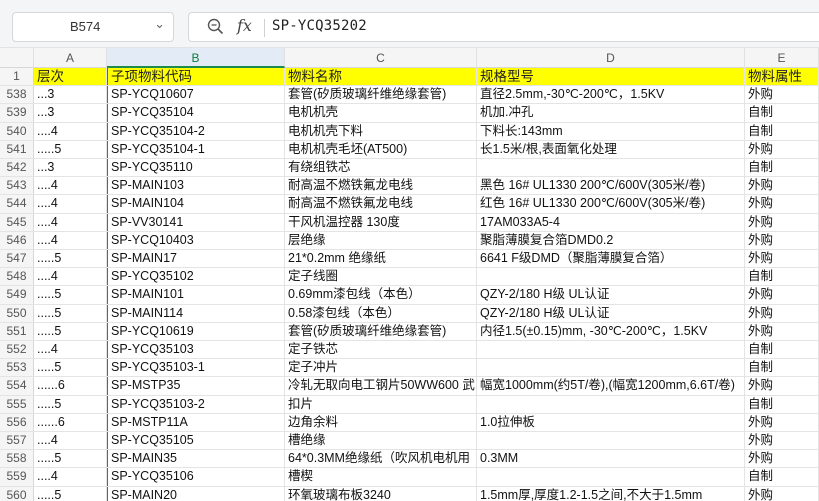 The width and height of the screenshot is (819, 501). Describe the element at coordinates (17, 186) in the screenshot. I see `row-number: 543` at that location.